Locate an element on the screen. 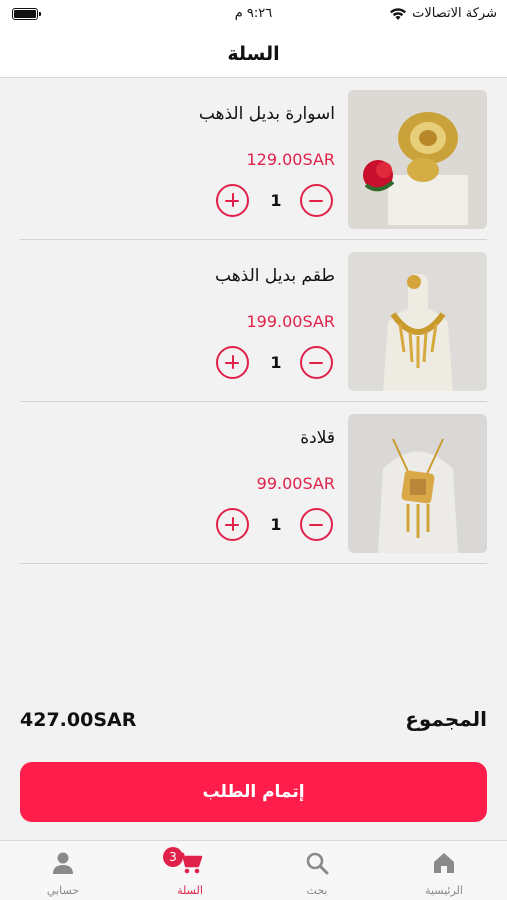  tab-cart: 3 السلة is located at coordinates (190, 870).